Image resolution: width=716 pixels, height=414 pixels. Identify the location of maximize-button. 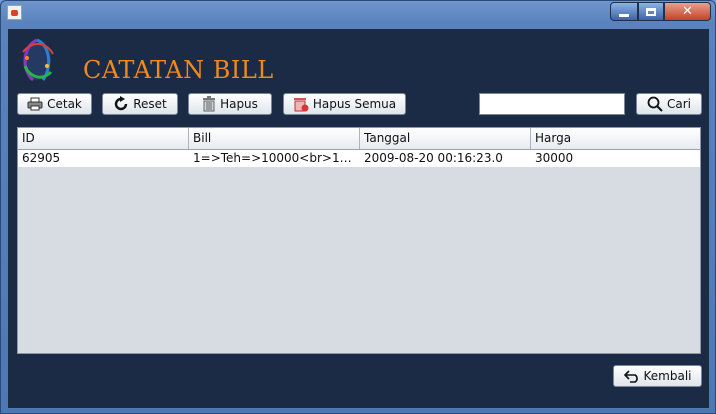
(651, 11).